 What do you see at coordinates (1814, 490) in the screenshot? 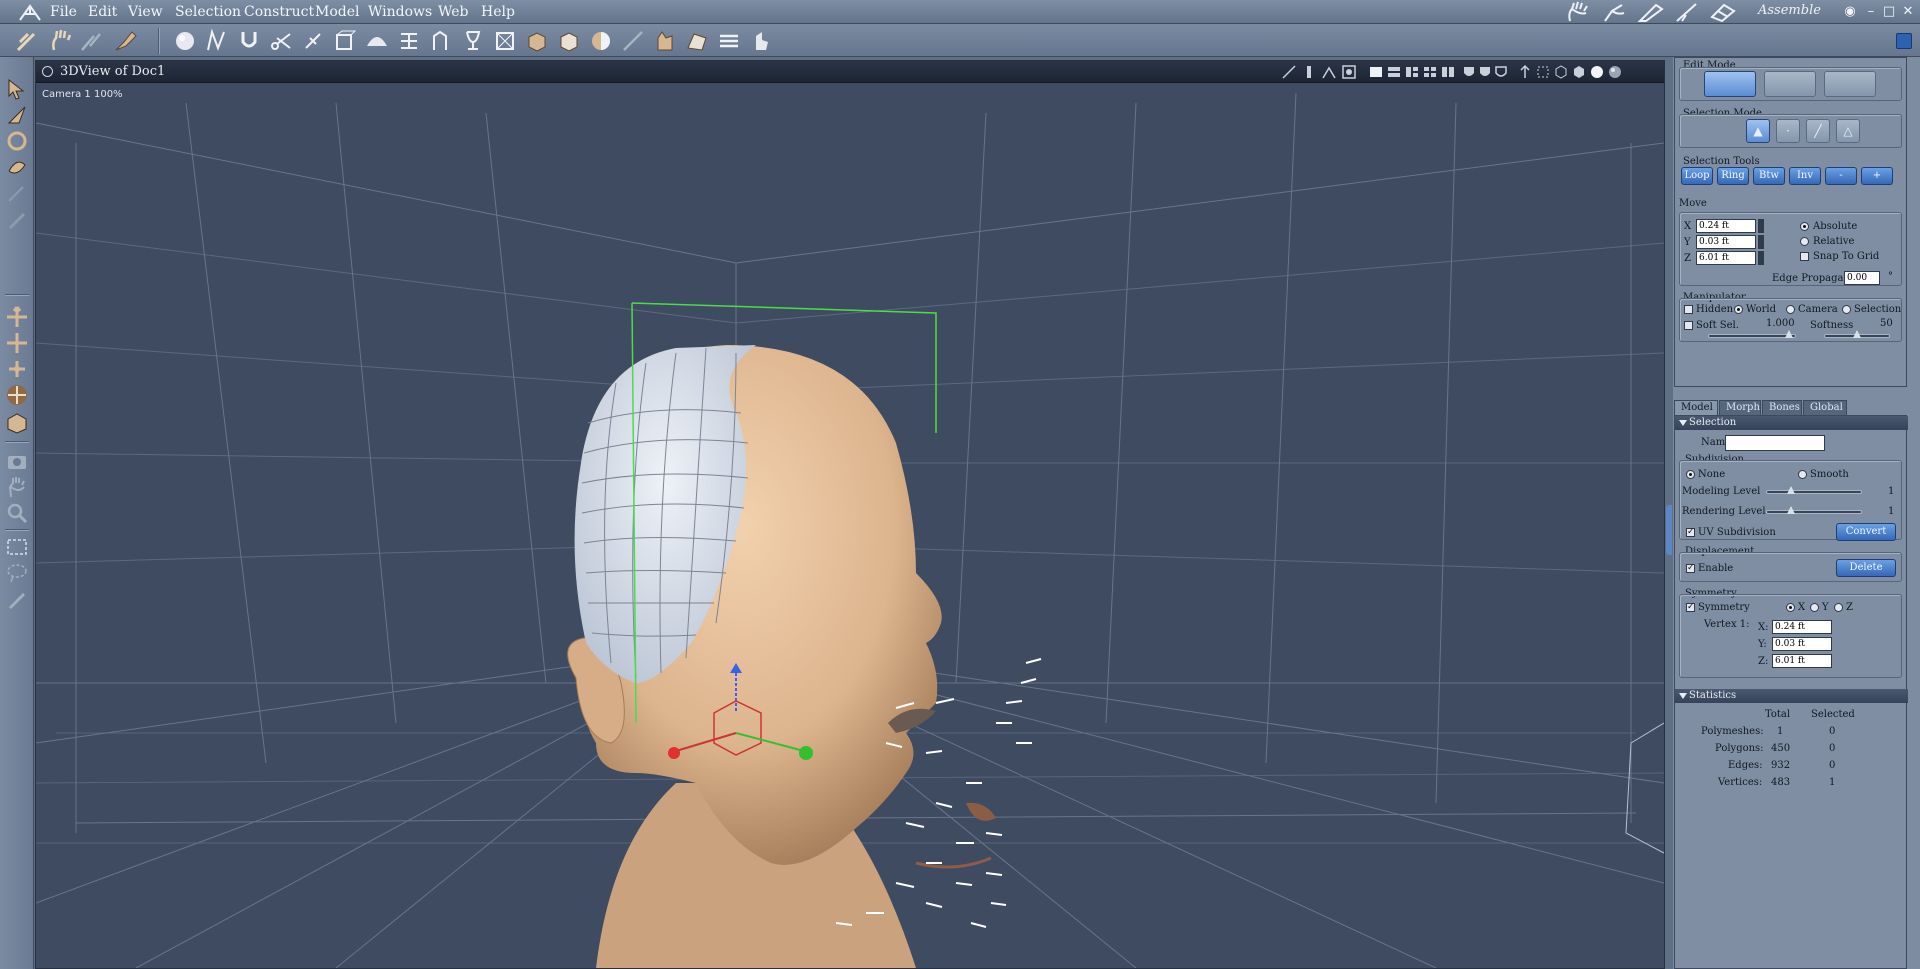
I see `modeling-level-slider` at bounding box center [1814, 490].